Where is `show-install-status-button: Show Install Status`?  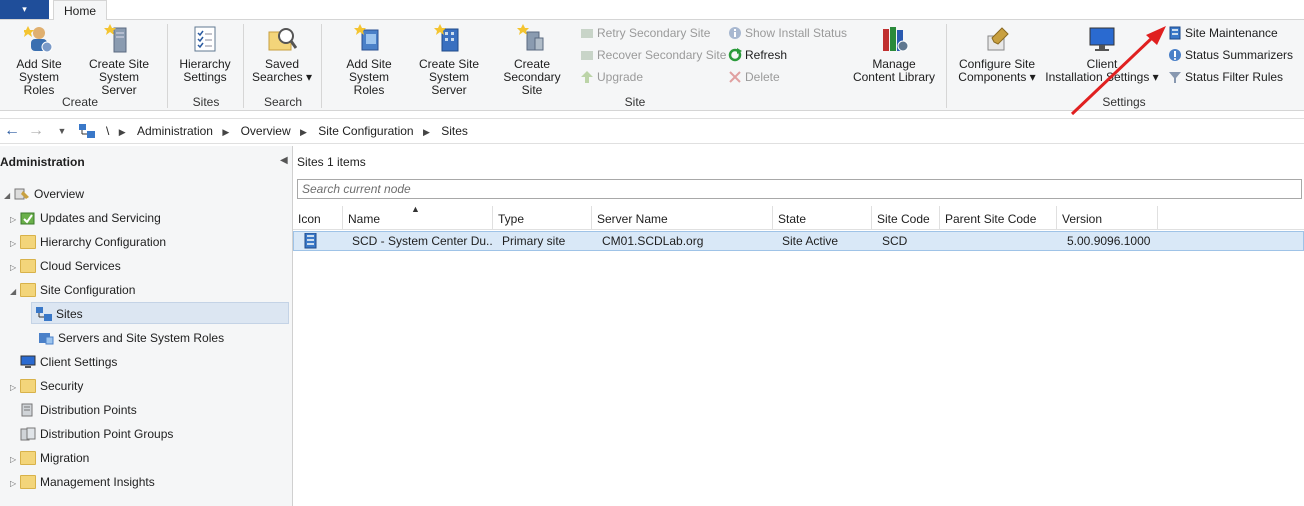 show-install-status-button: Show Install Status is located at coordinates (787, 33).